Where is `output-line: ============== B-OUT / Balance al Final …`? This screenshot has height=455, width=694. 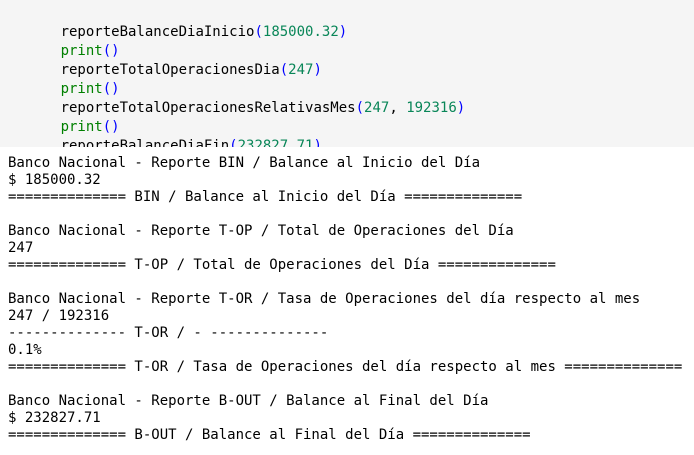 output-line: ============== B-OUT / Balance al Final … is located at coordinates (269, 435).